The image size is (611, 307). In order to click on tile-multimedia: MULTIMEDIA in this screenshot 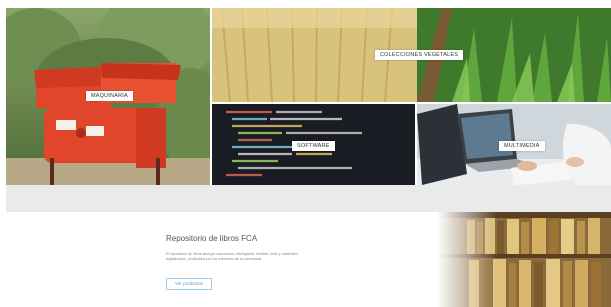, I will do `click(514, 144)`.